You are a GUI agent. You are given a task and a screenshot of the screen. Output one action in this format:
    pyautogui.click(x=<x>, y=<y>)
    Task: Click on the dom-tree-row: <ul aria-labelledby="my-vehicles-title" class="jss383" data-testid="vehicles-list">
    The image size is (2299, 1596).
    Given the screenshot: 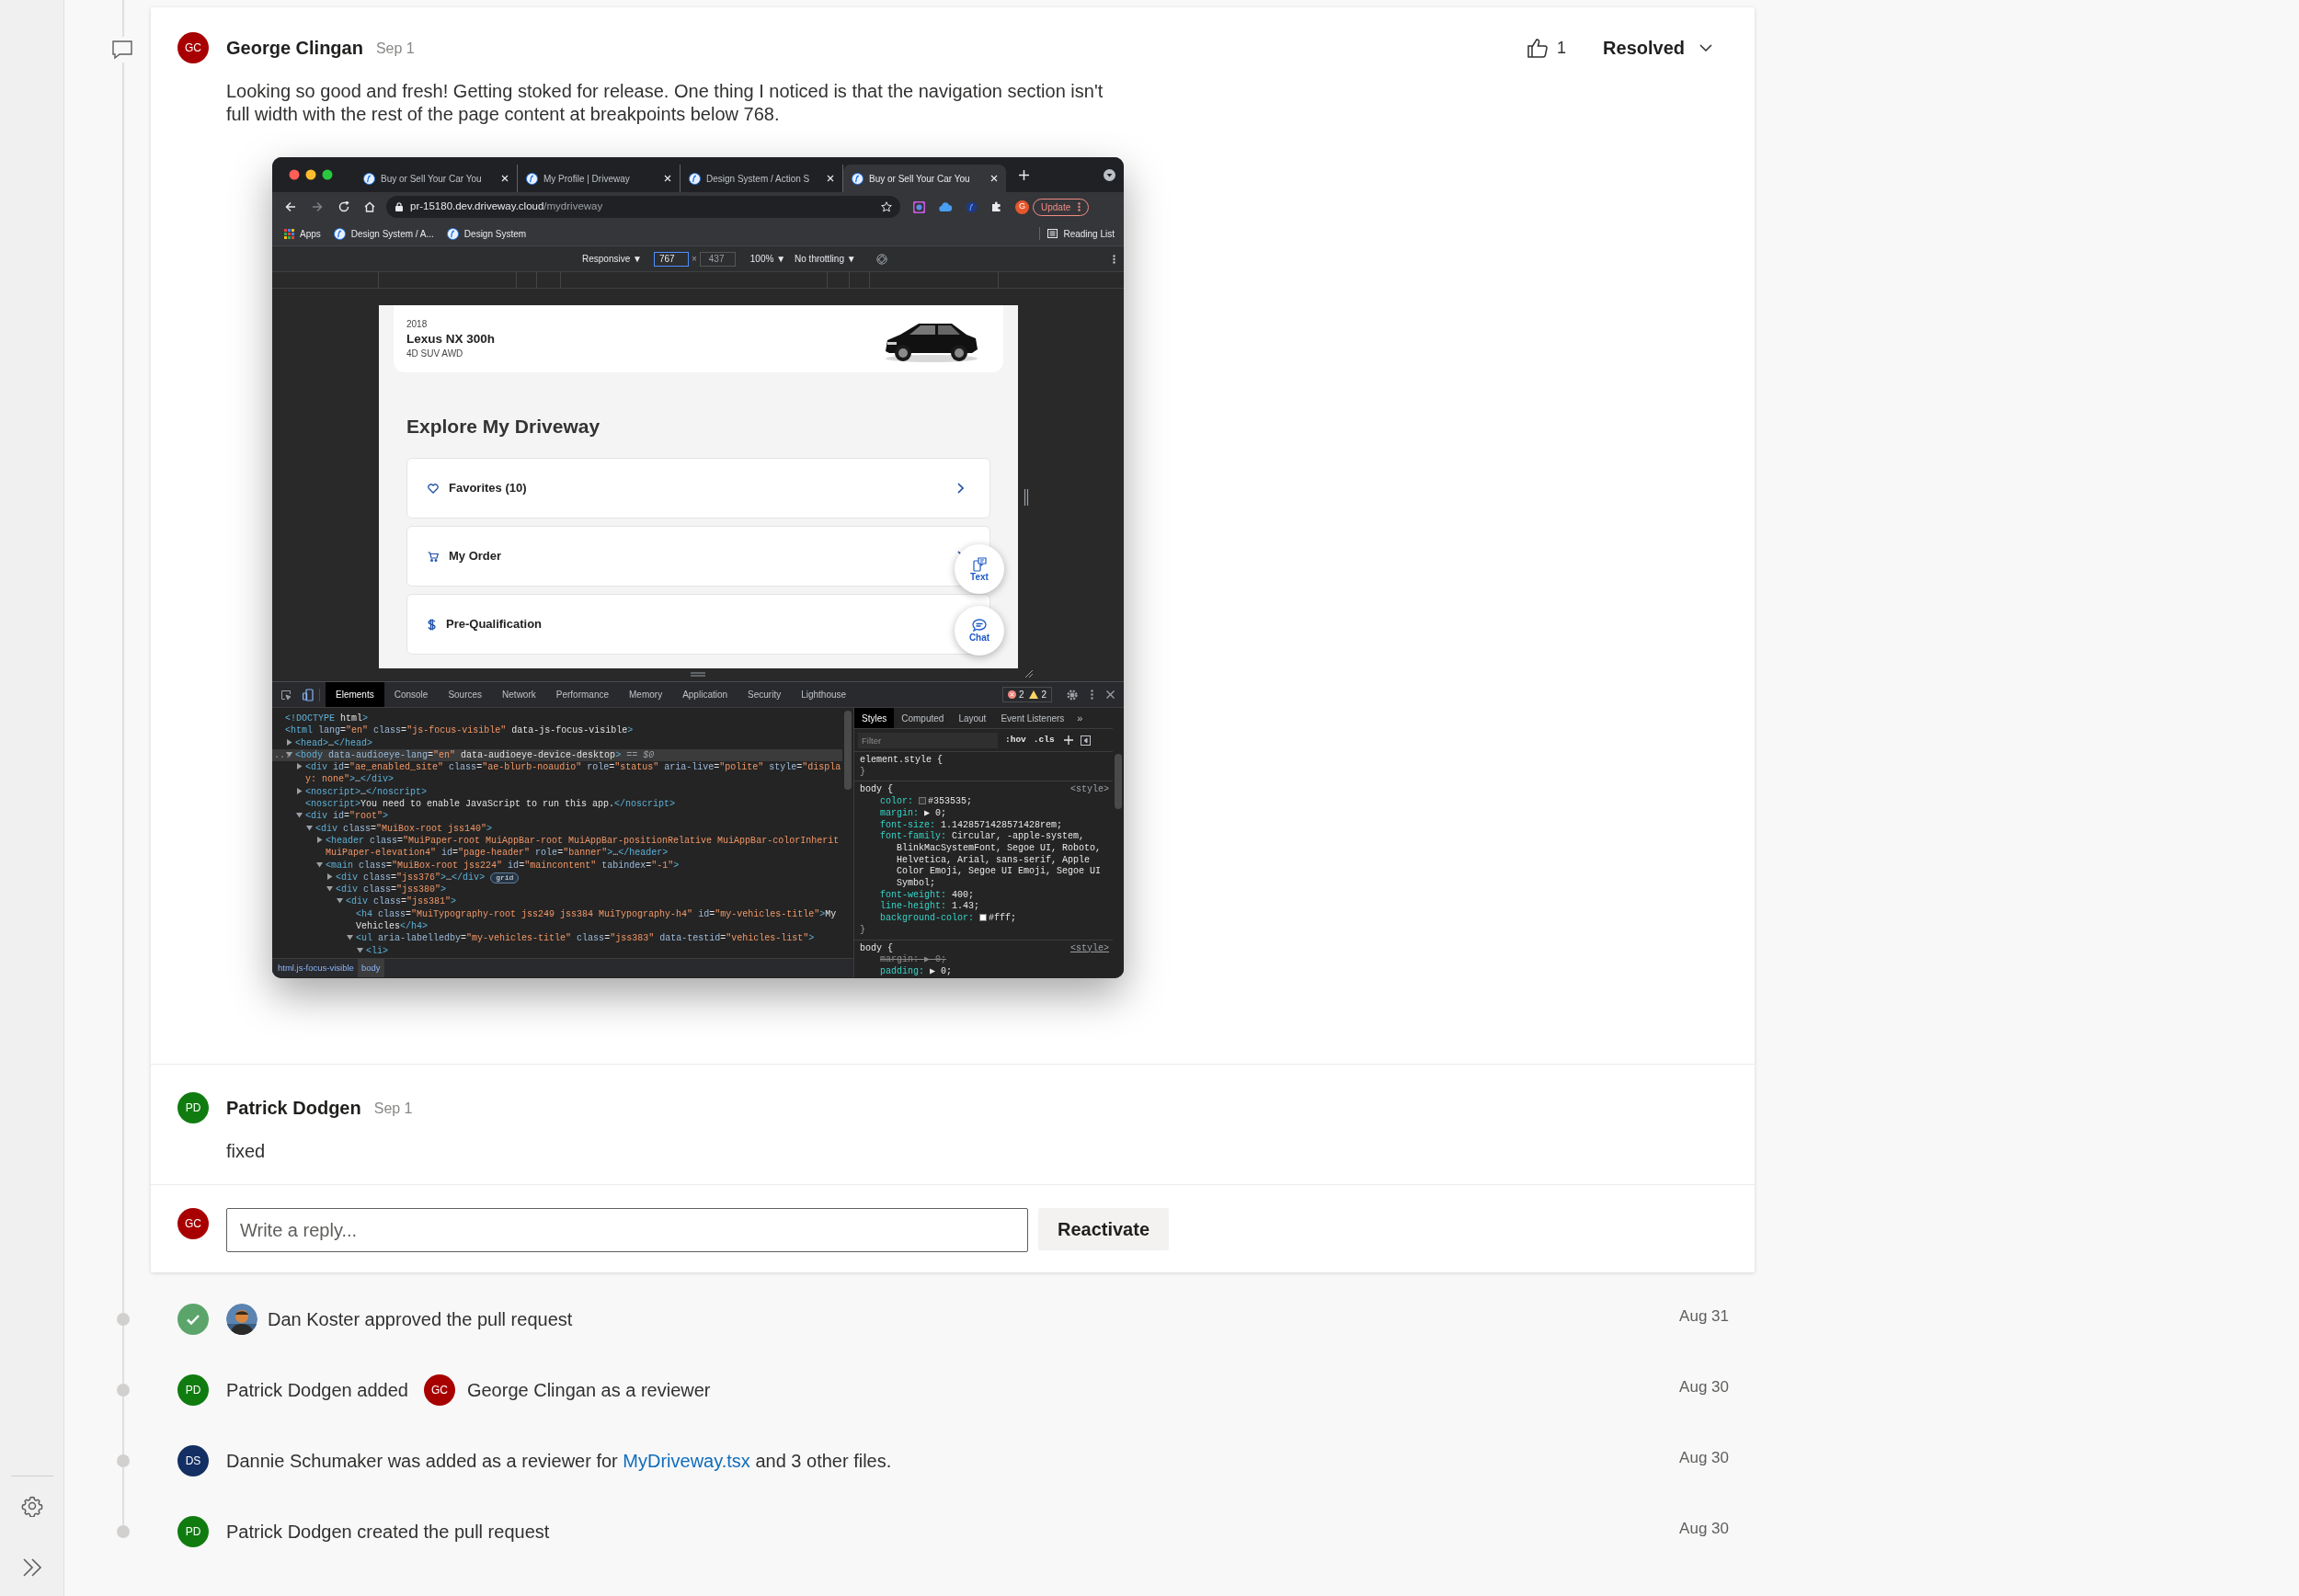 What is the action you would take?
    pyautogui.click(x=557, y=938)
    